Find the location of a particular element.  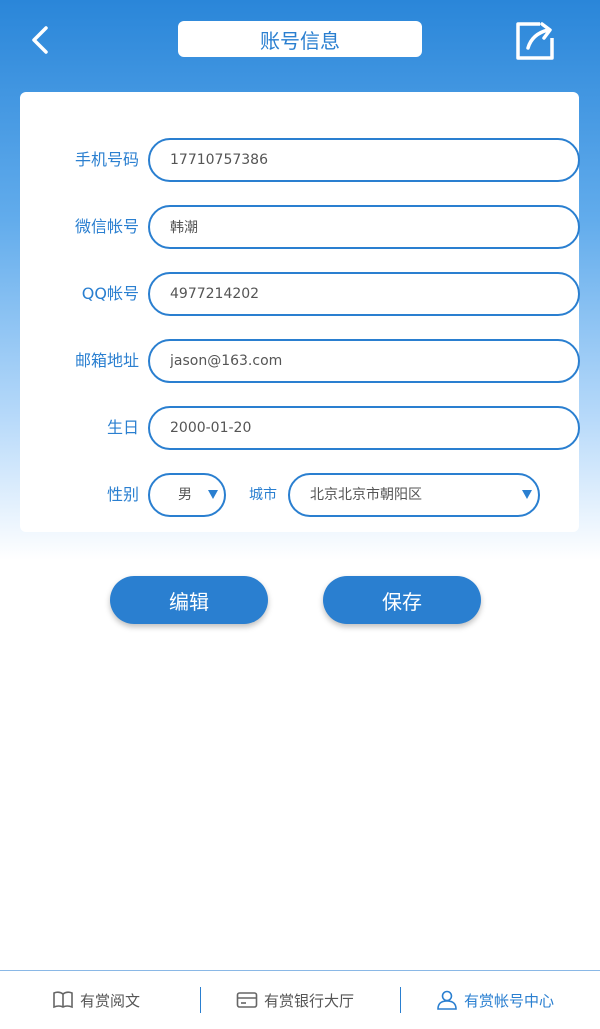

qq-input is located at coordinates (364, 294).